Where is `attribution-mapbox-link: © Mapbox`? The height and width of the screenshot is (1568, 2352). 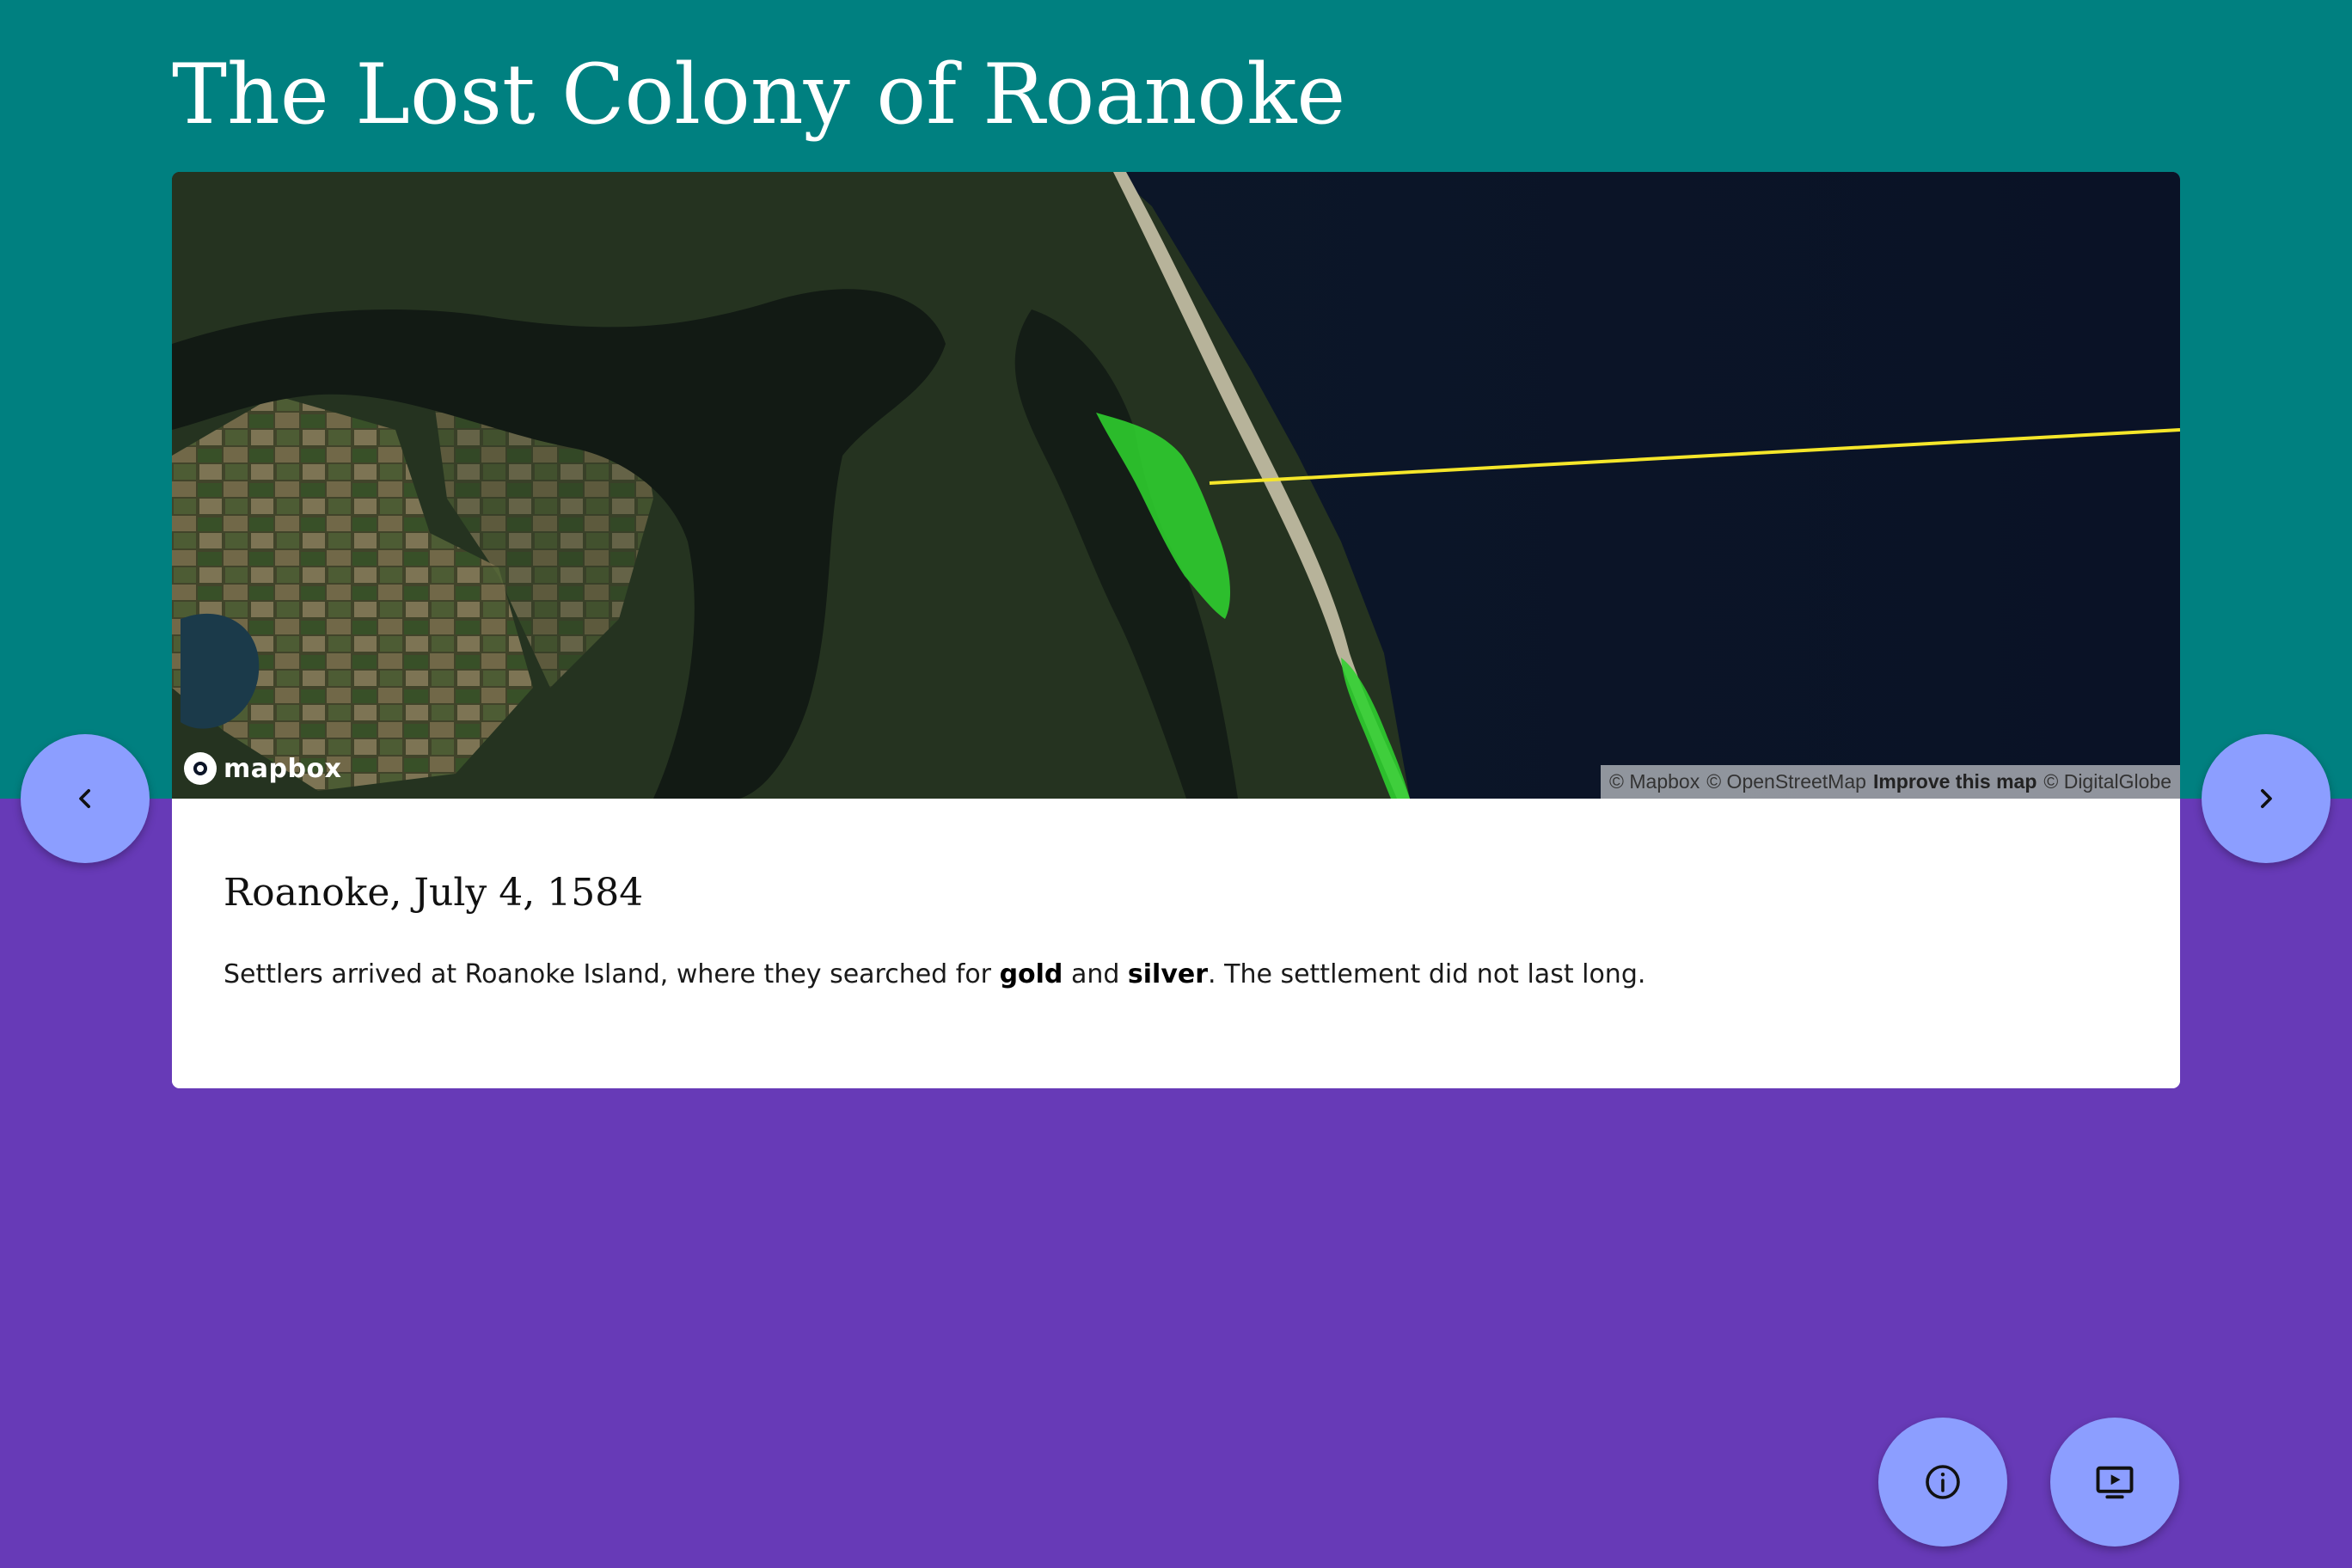 attribution-mapbox-link: © Mapbox is located at coordinates (1654, 781).